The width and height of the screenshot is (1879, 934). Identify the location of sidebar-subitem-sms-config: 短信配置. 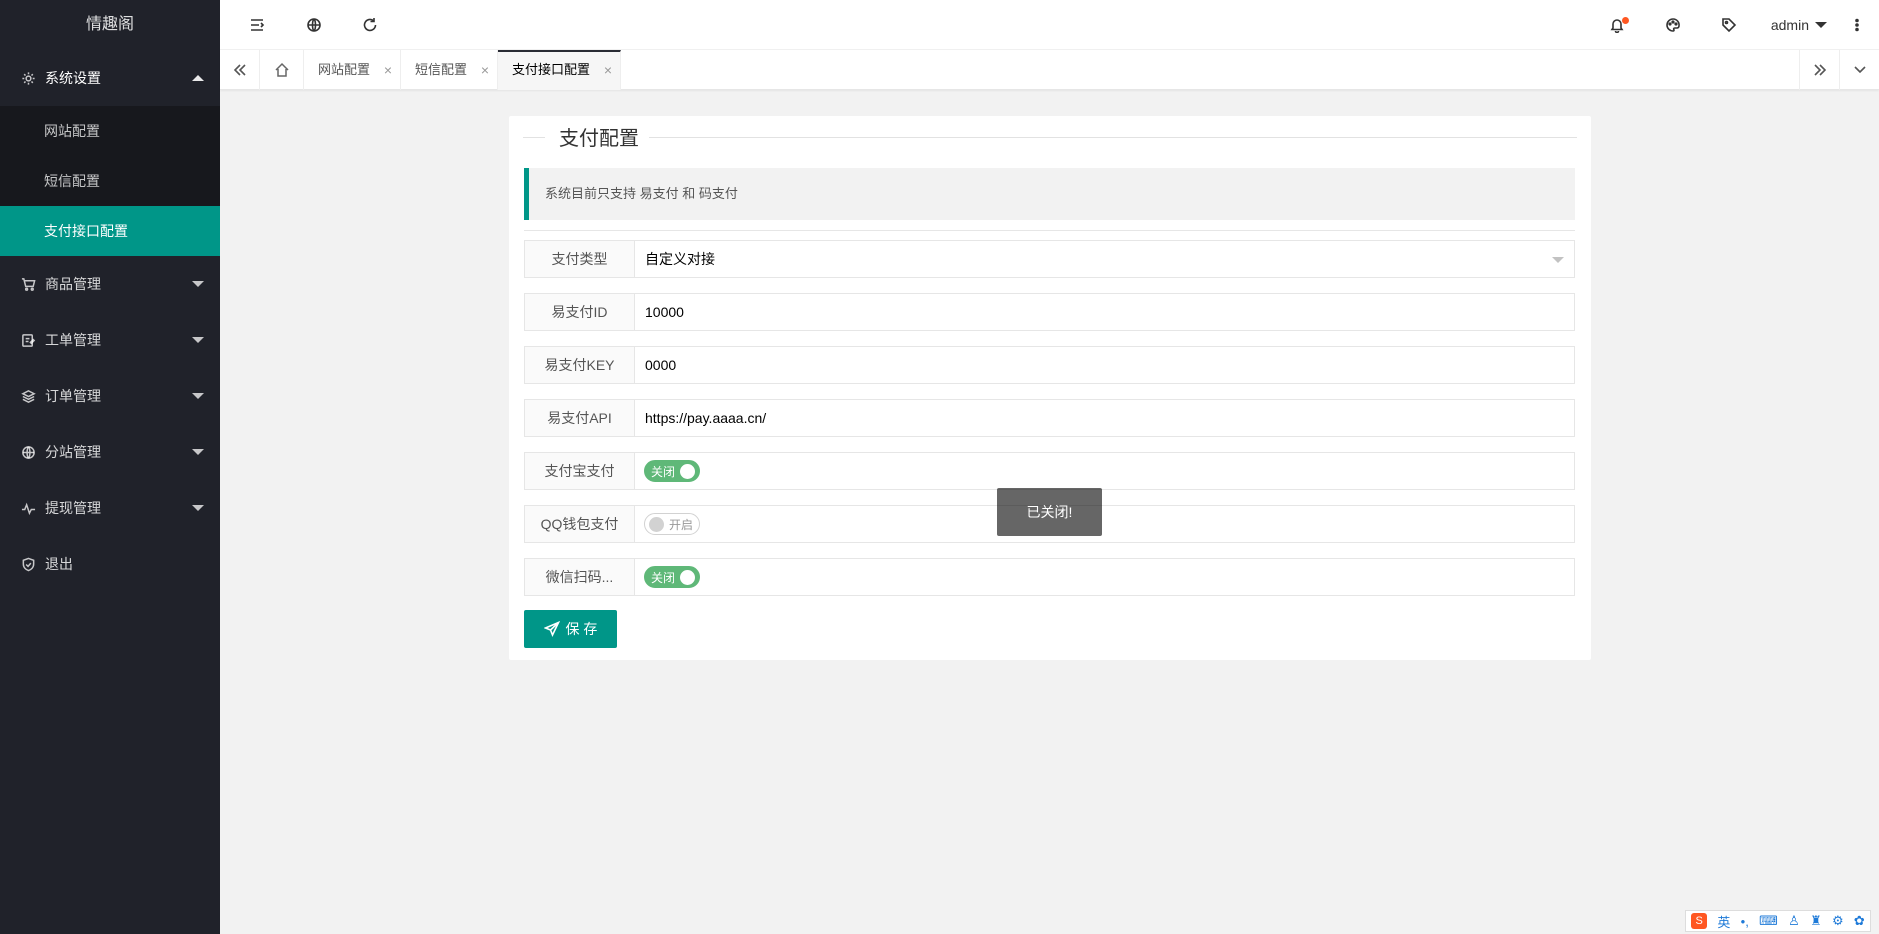
(110, 181).